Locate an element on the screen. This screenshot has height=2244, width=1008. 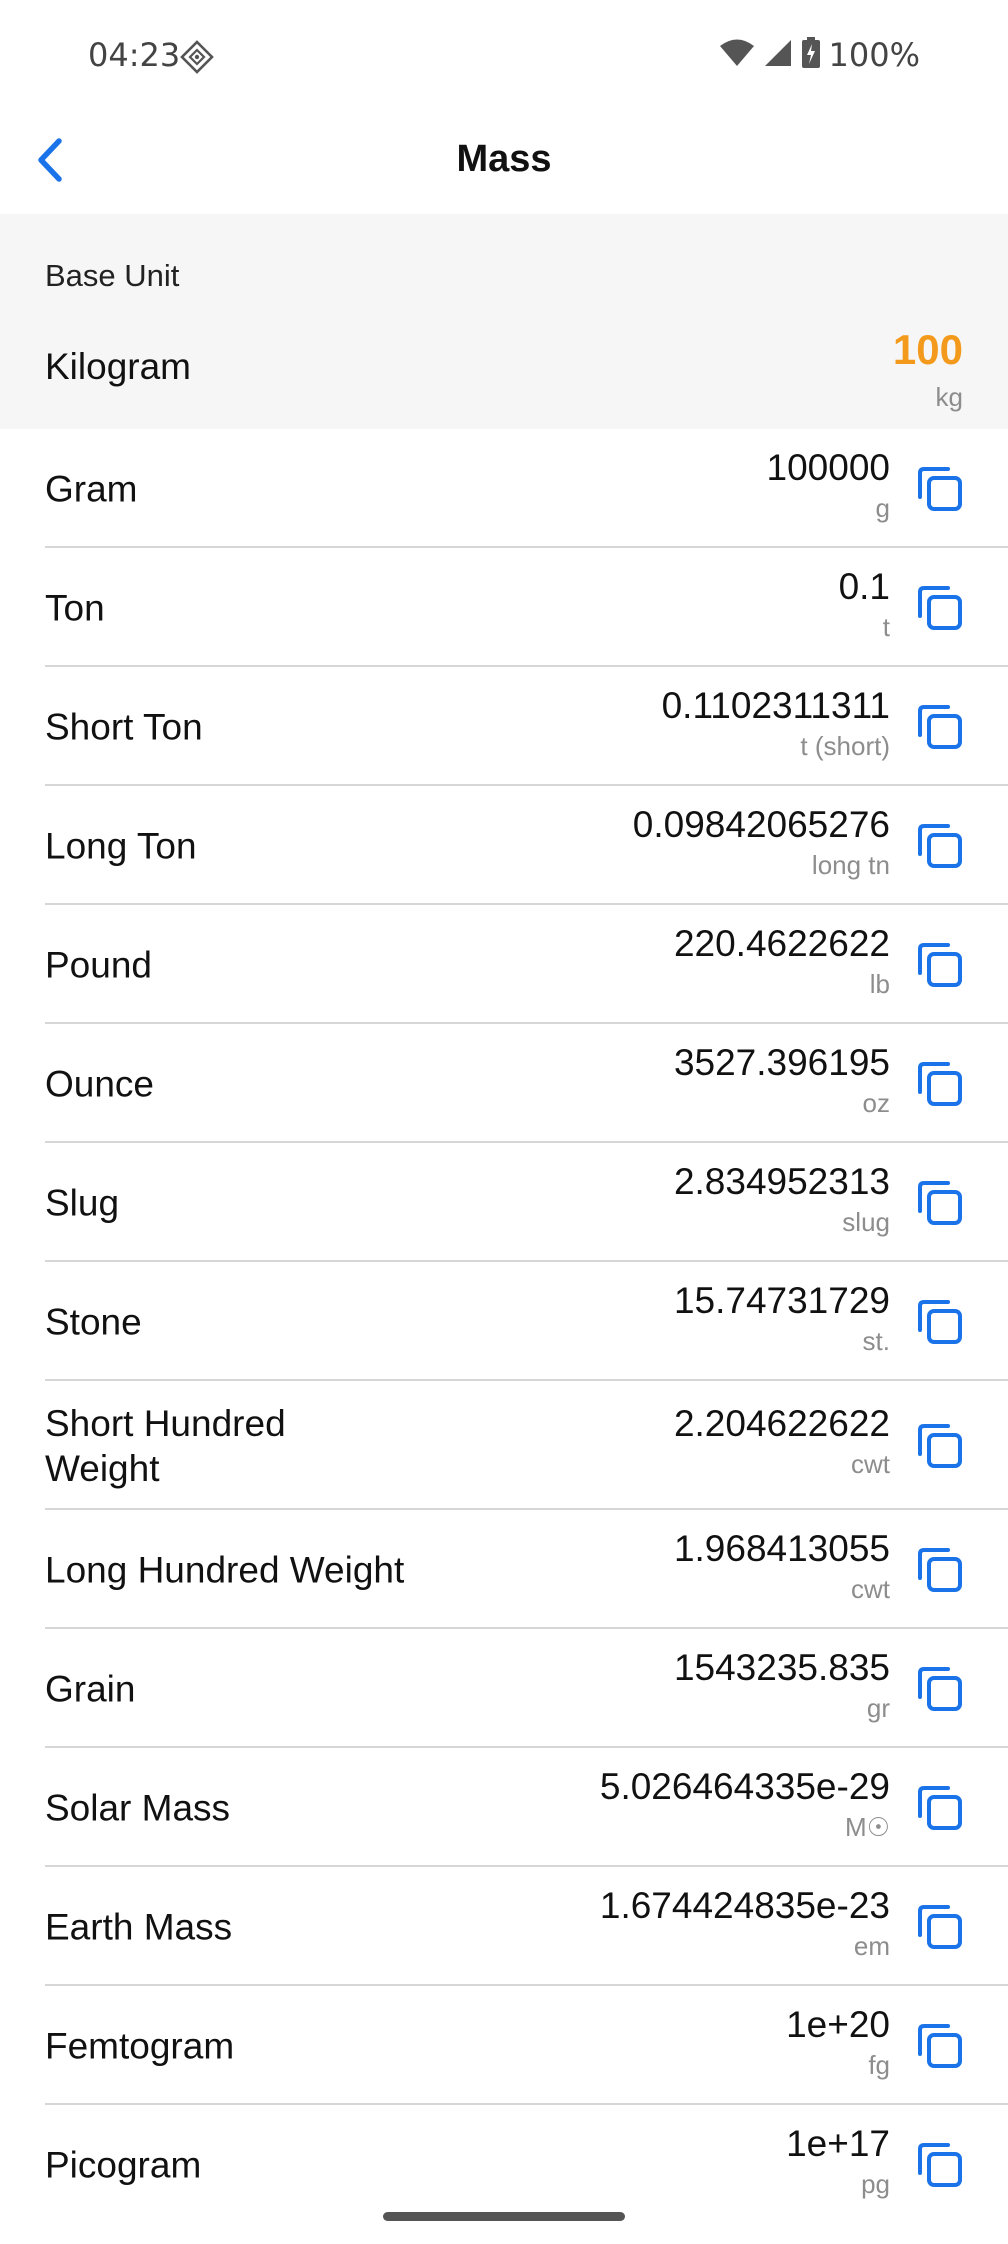
unit-symbol: t (short) is located at coordinates (845, 746).